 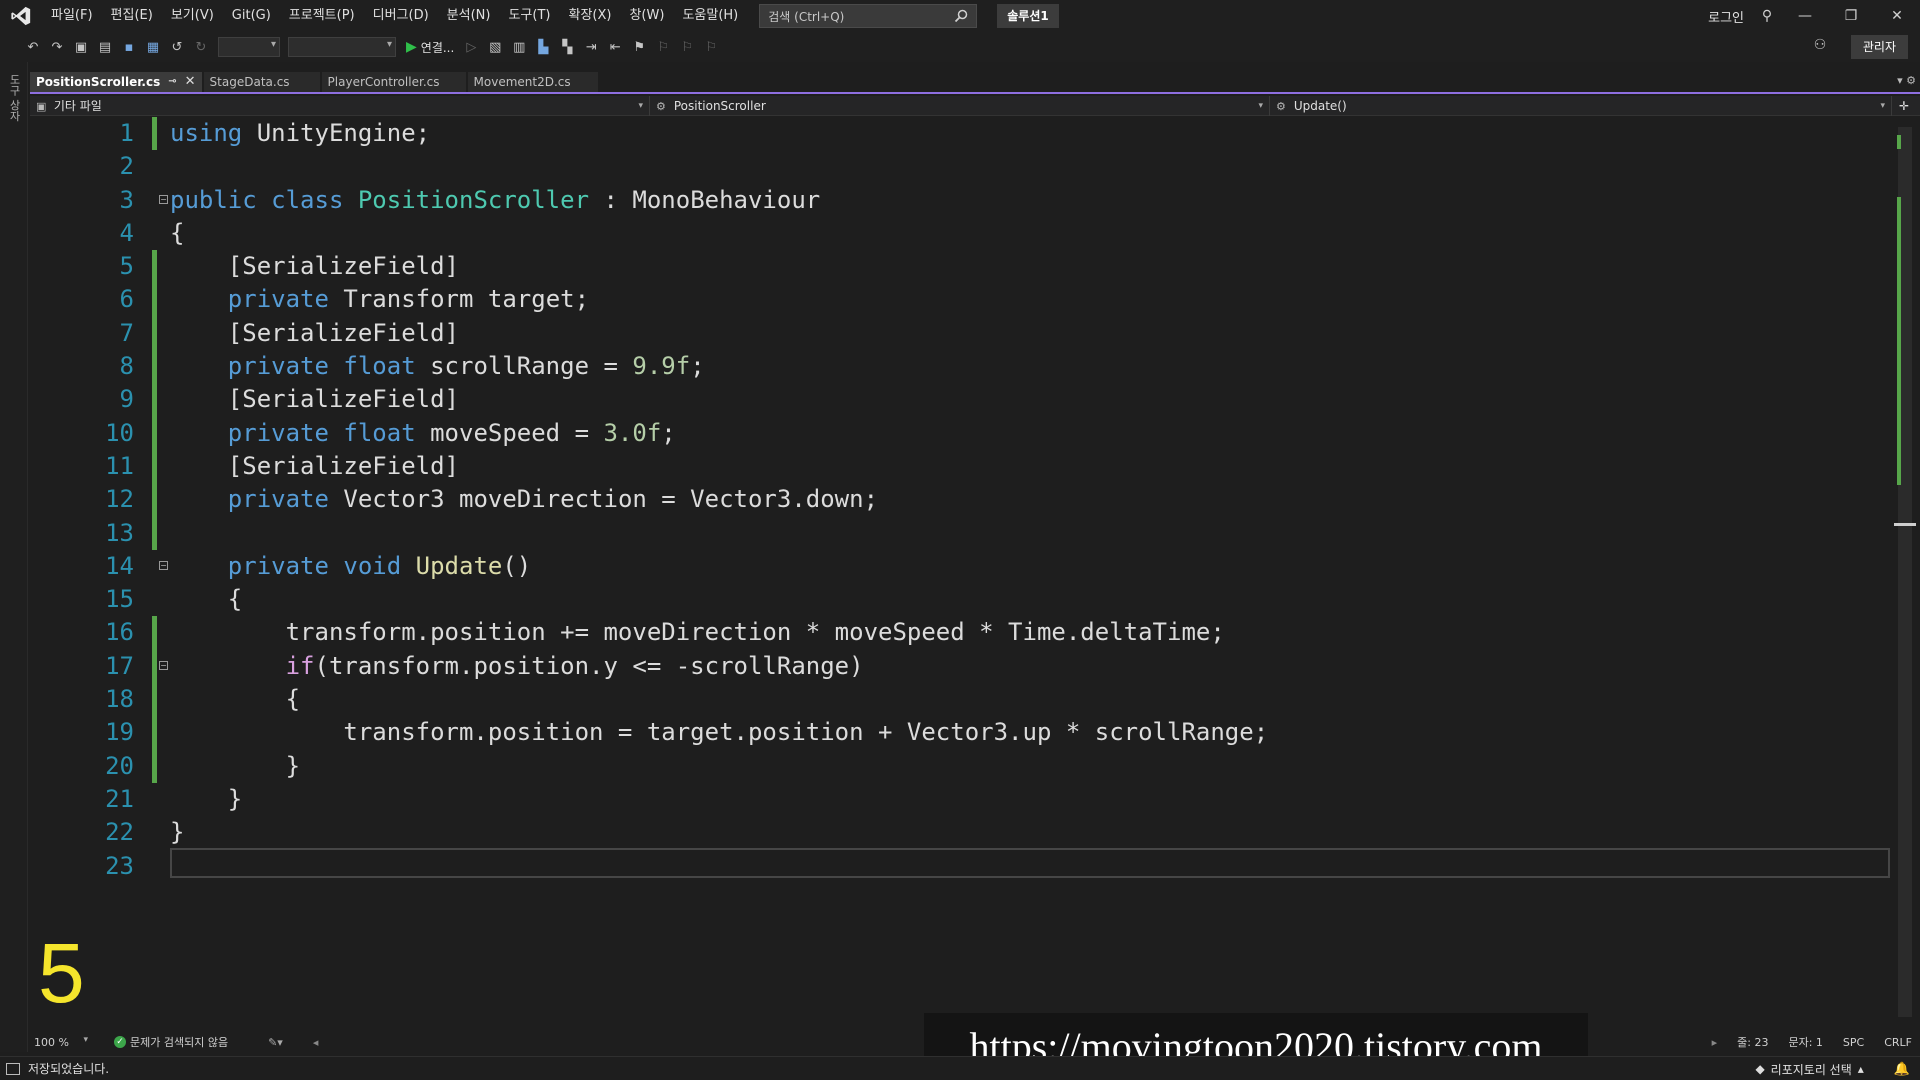 I want to click on menu-view: 보기(V), so click(x=192, y=16).